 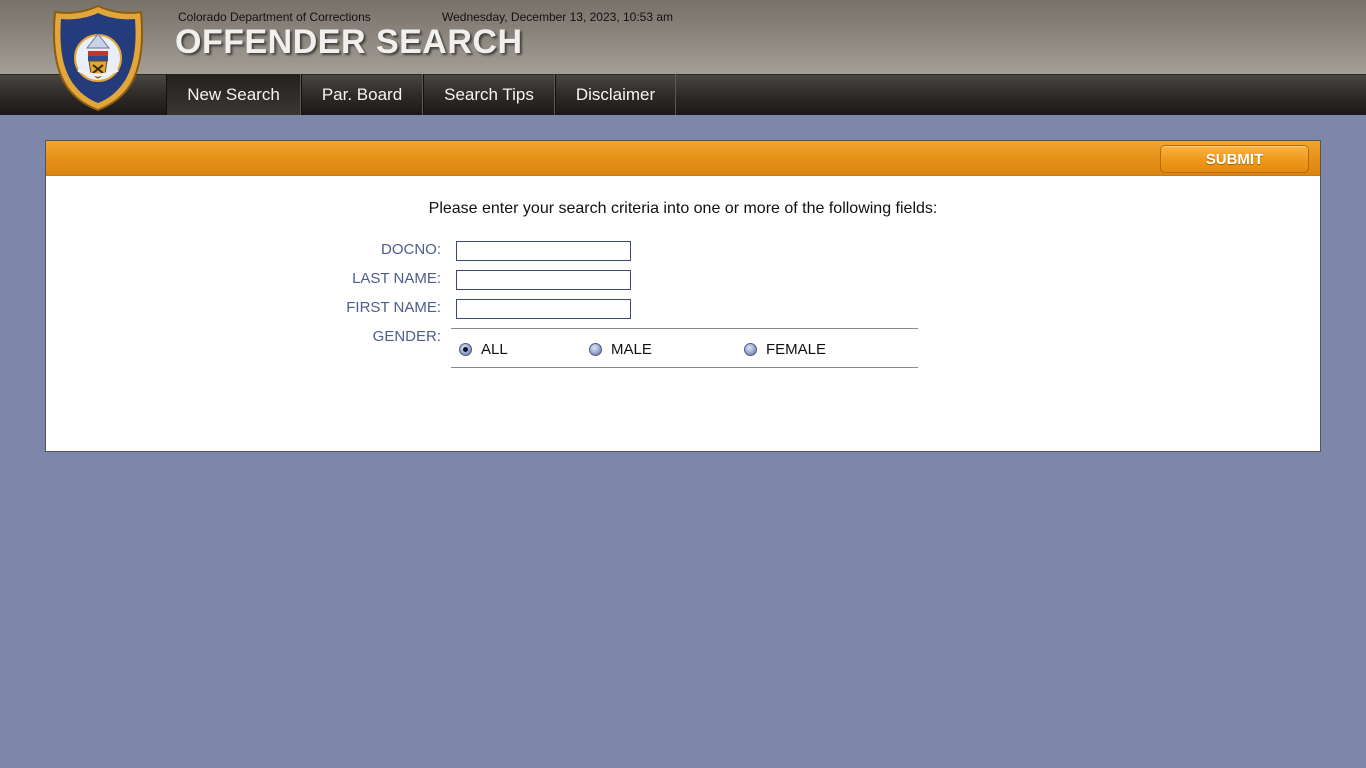 I want to click on last-name-label: LAST NAME:, so click(x=396, y=278).